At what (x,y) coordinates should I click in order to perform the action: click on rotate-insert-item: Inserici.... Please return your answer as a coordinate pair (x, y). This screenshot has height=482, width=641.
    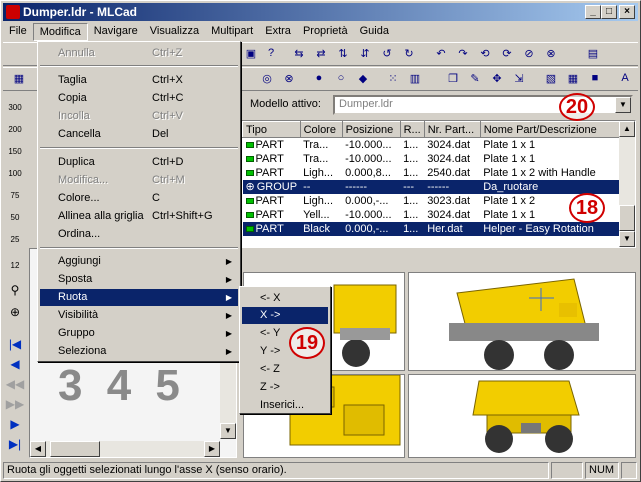
    Looking at the image, I should click on (285, 405).